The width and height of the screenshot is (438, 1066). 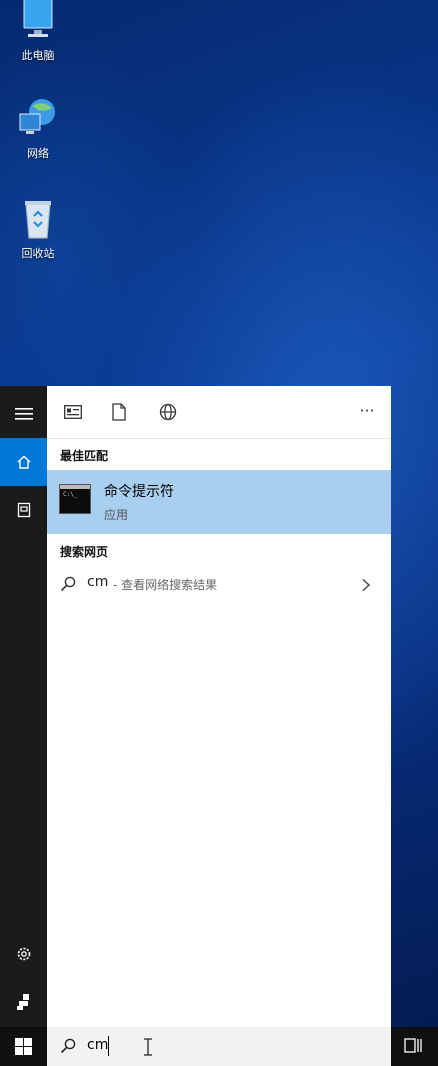 I want to click on recycle-bin-icon, so click(x=38, y=220).